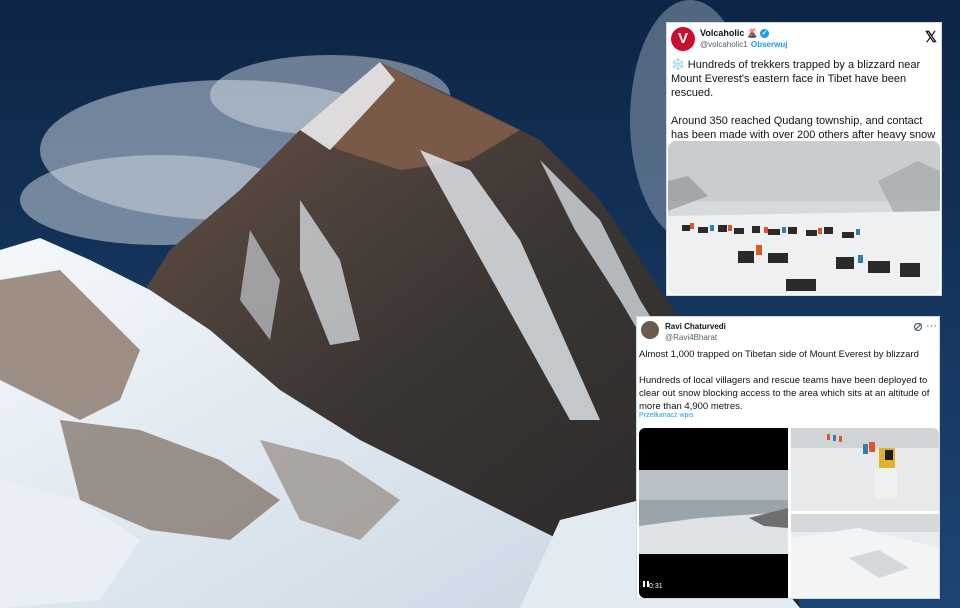  I want to click on author-handle-text: @volcaholic1, so click(724, 44).